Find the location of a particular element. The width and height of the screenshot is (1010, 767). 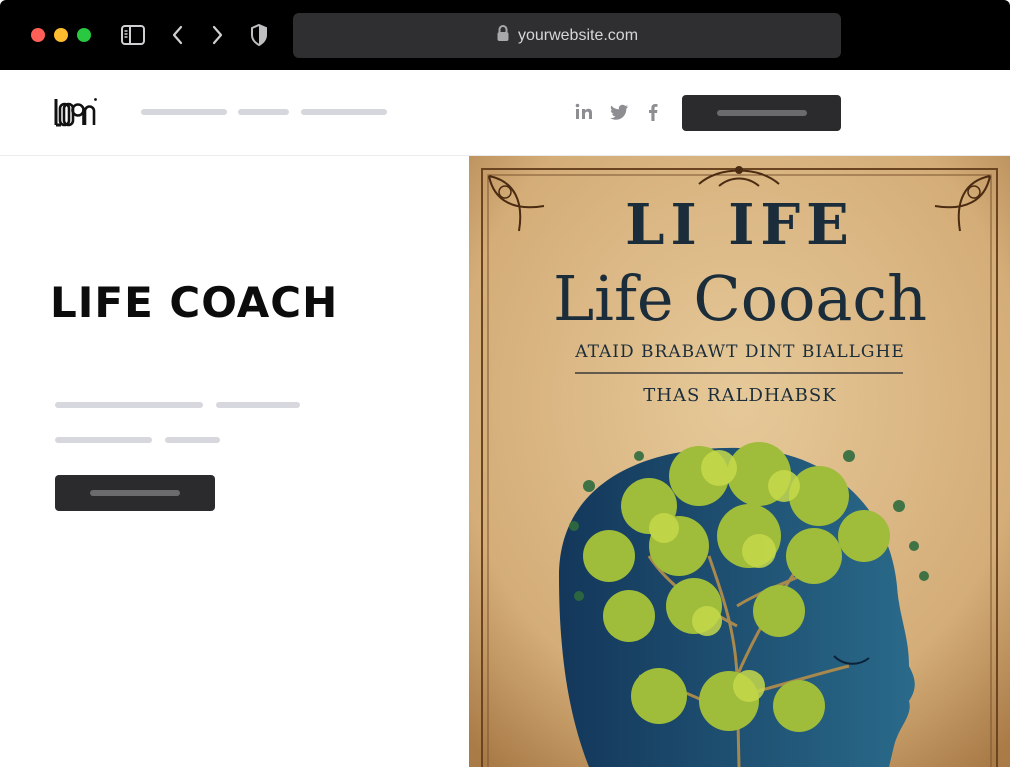

minimize-window-button is located at coordinates (61, 35).